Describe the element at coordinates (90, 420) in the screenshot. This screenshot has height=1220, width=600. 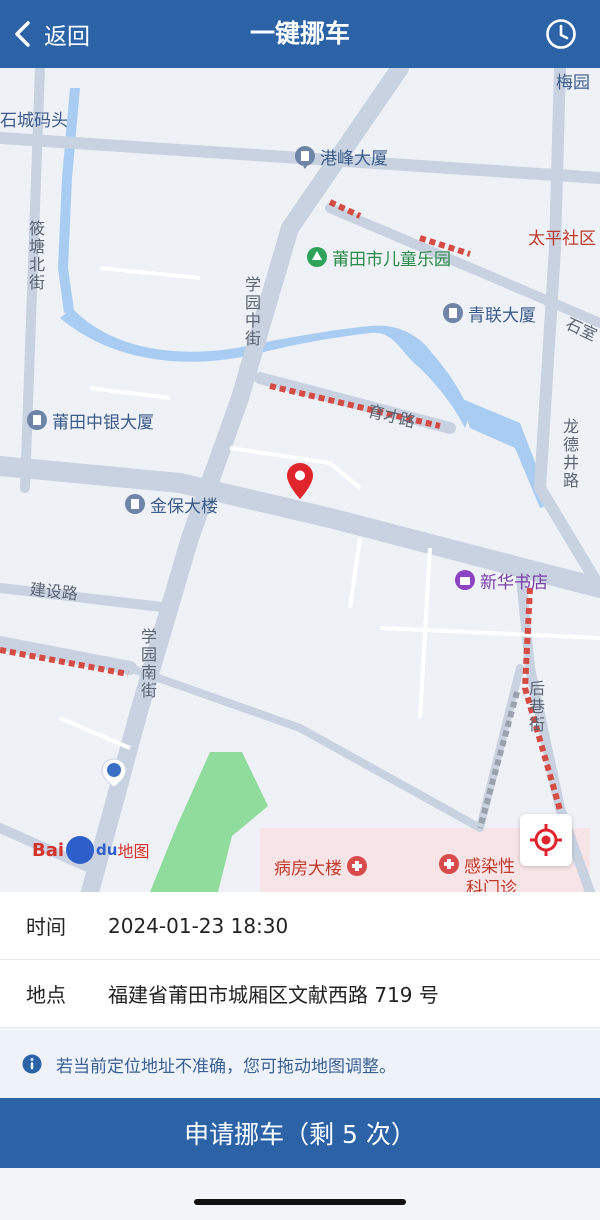
I see `poi-zhongyin-dasha: 莆田中银大厦` at that location.